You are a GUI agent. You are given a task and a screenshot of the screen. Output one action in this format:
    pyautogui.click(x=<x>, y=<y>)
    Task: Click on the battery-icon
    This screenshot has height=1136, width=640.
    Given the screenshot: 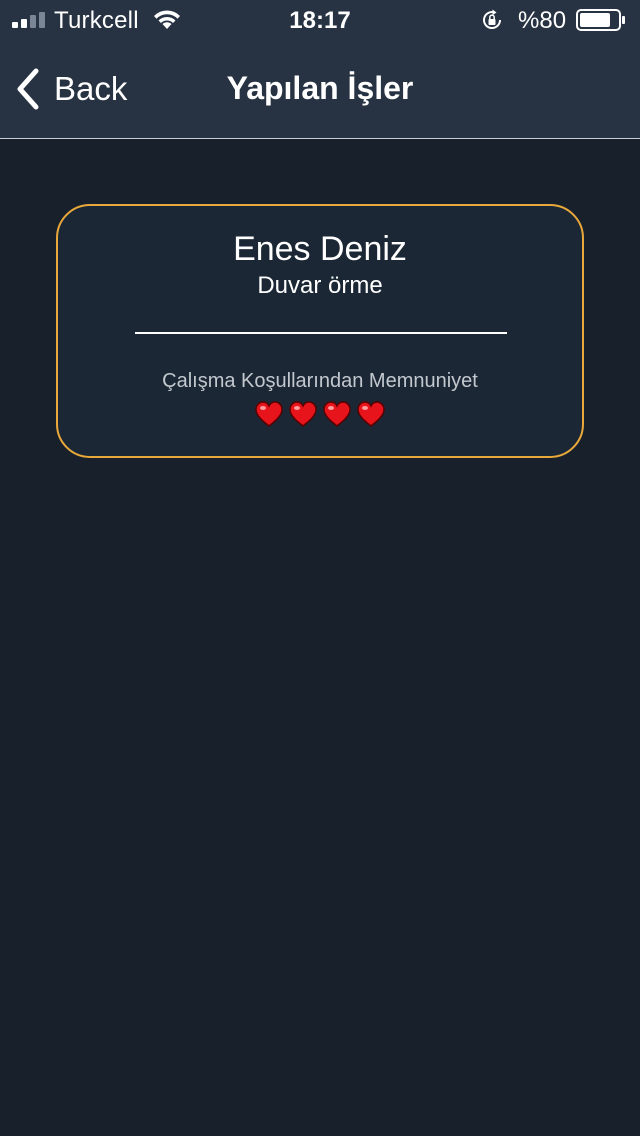 What is the action you would take?
    pyautogui.click(x=600, y=20)
    